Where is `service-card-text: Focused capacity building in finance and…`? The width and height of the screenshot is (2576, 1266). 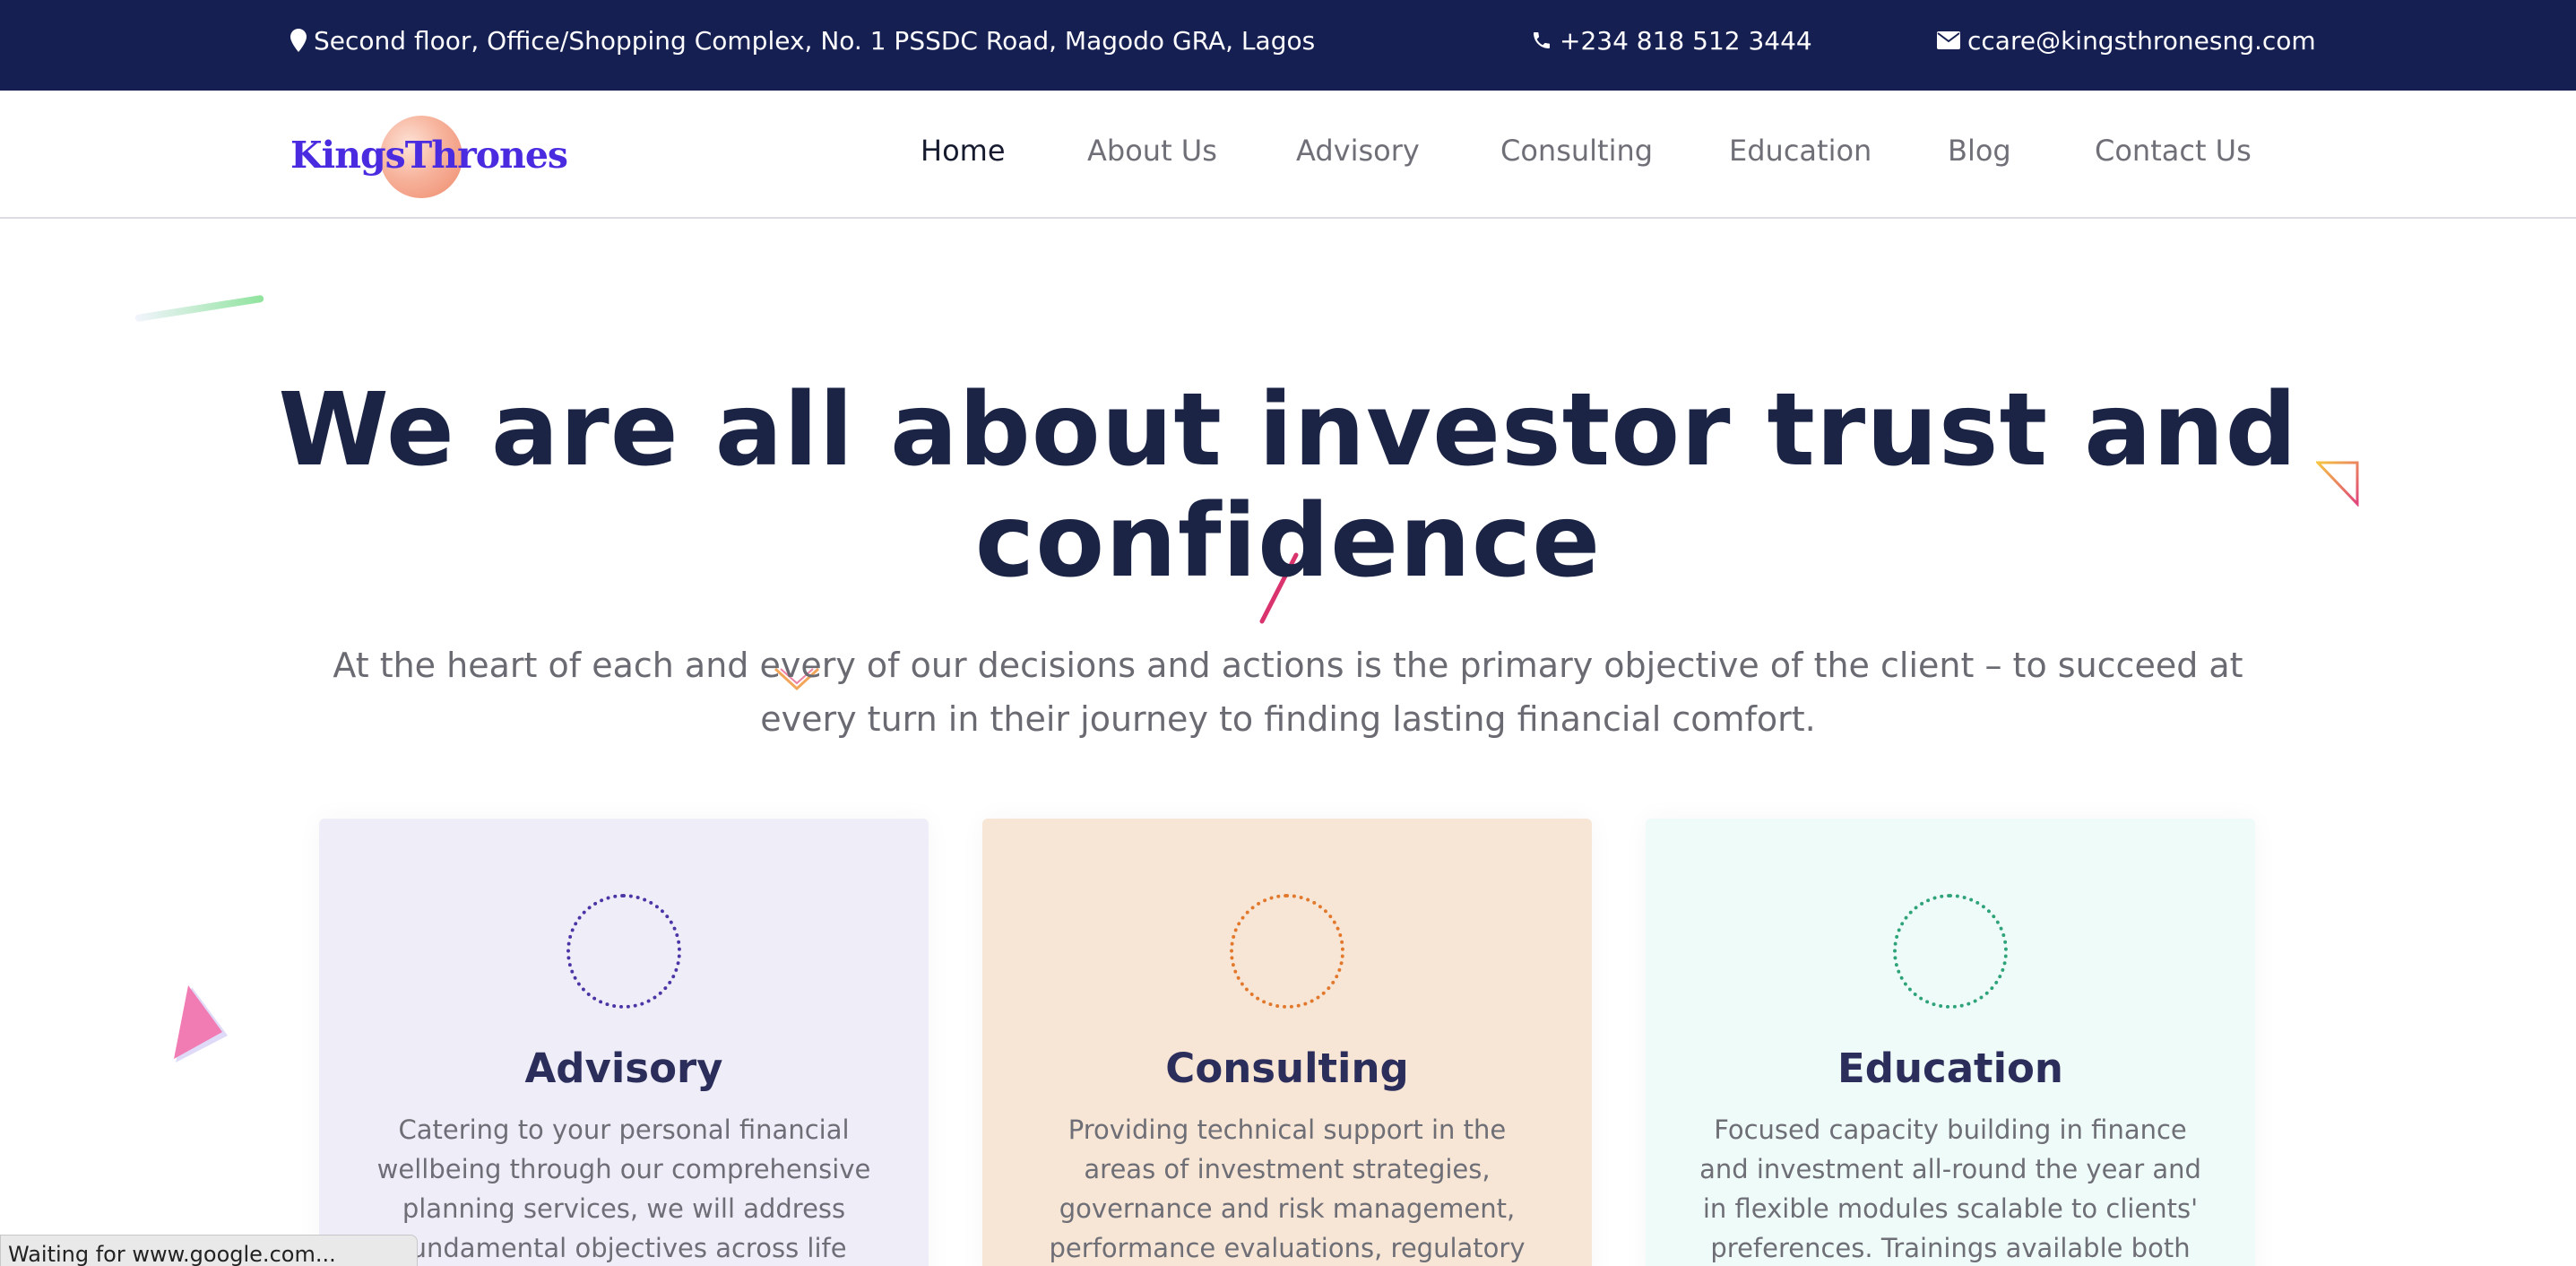 service-card-text: Focused capacity building in finance and… is located at coordinates (1950, 1188).